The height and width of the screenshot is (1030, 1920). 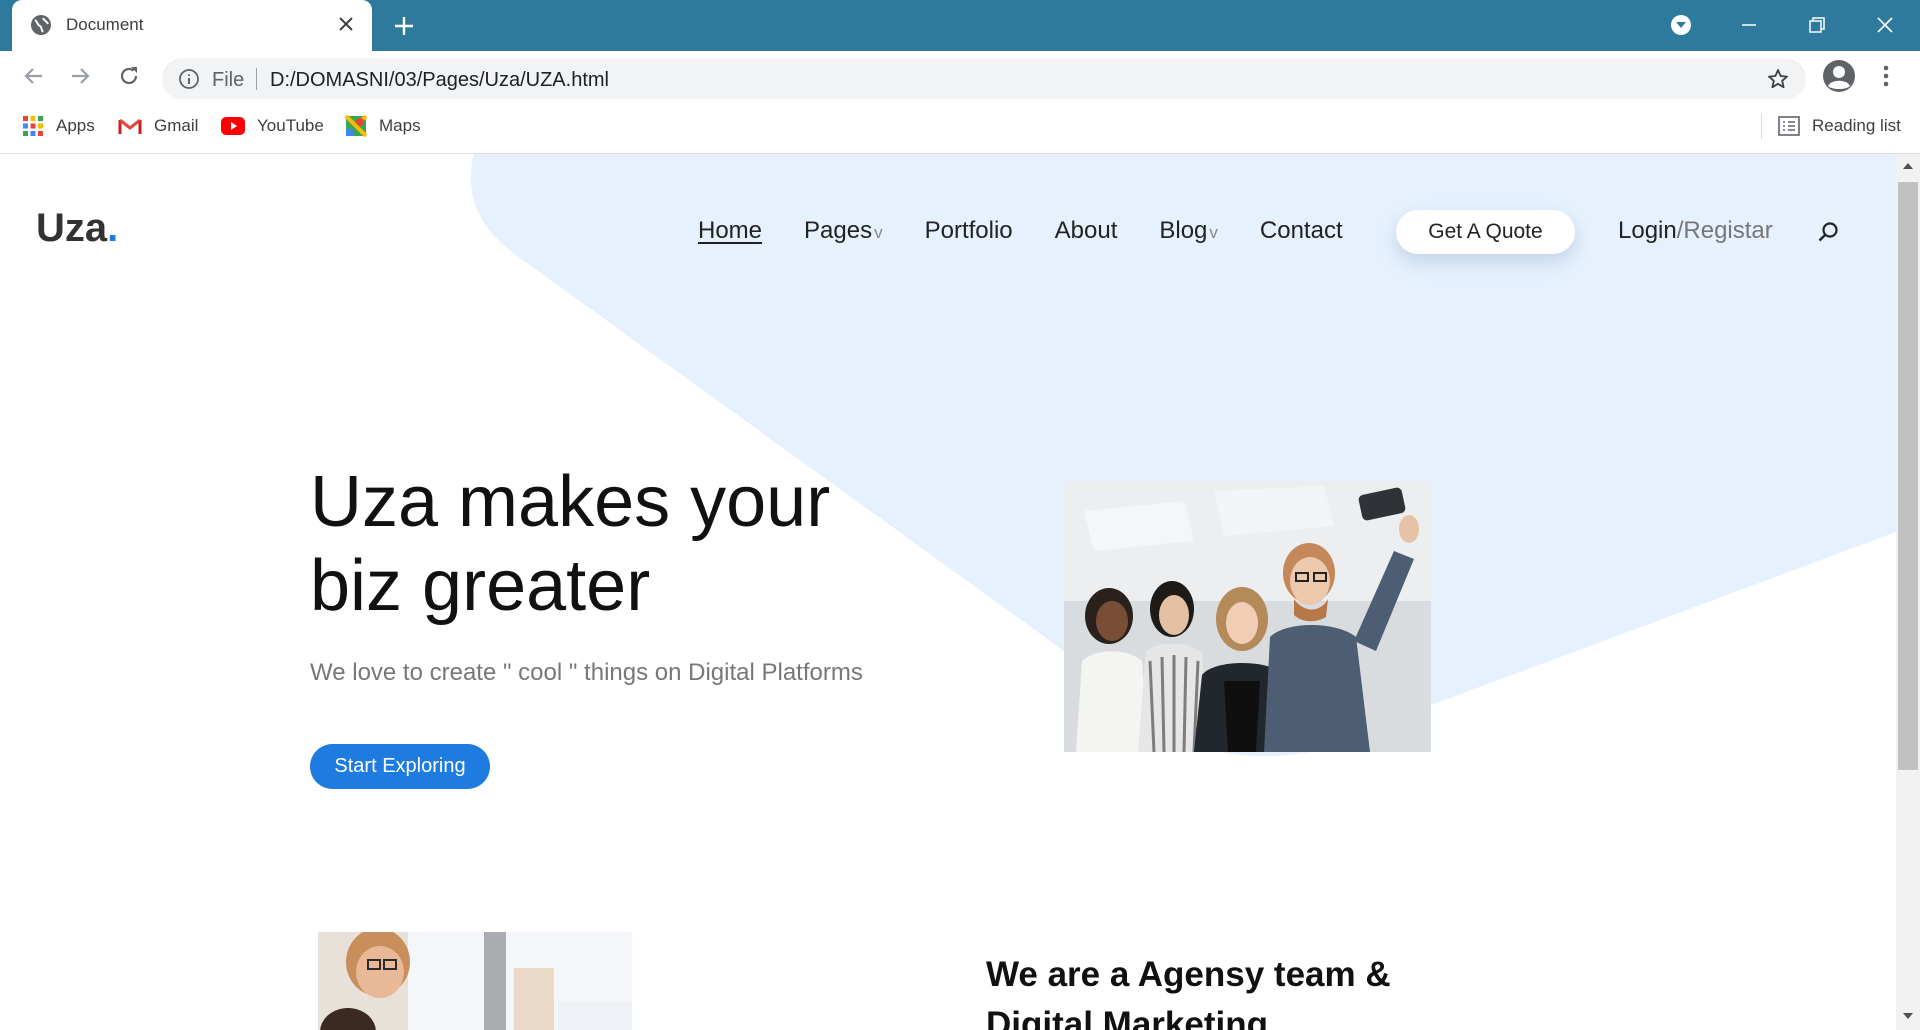 I want to click on scroll-up-arrow-icon, so click(x=1908, y=166).